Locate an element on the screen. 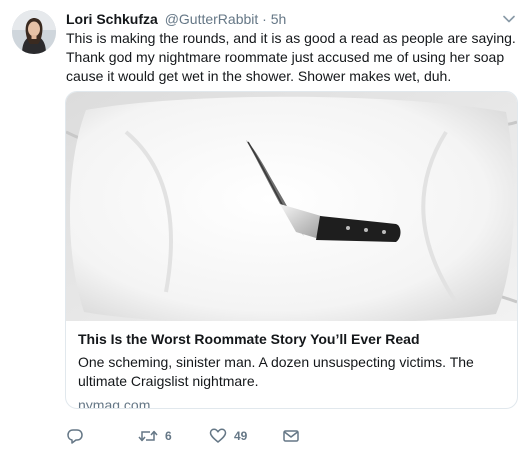 The width and height of the screenshot is (529, 453). direct-message-button is located at coordinates (291, 436).